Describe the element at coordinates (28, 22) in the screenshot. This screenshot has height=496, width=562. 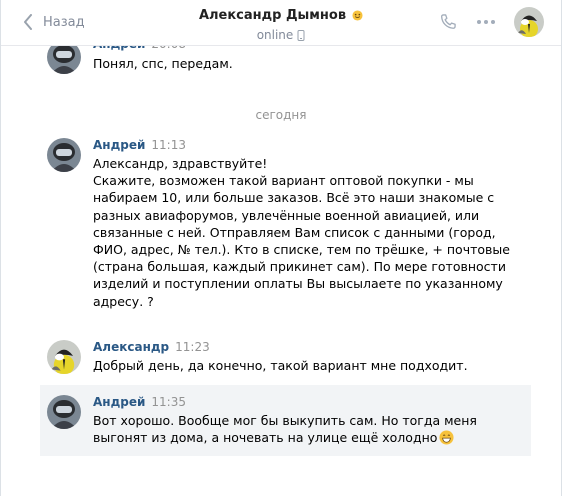
I see `chevron-left-icon` at that location.